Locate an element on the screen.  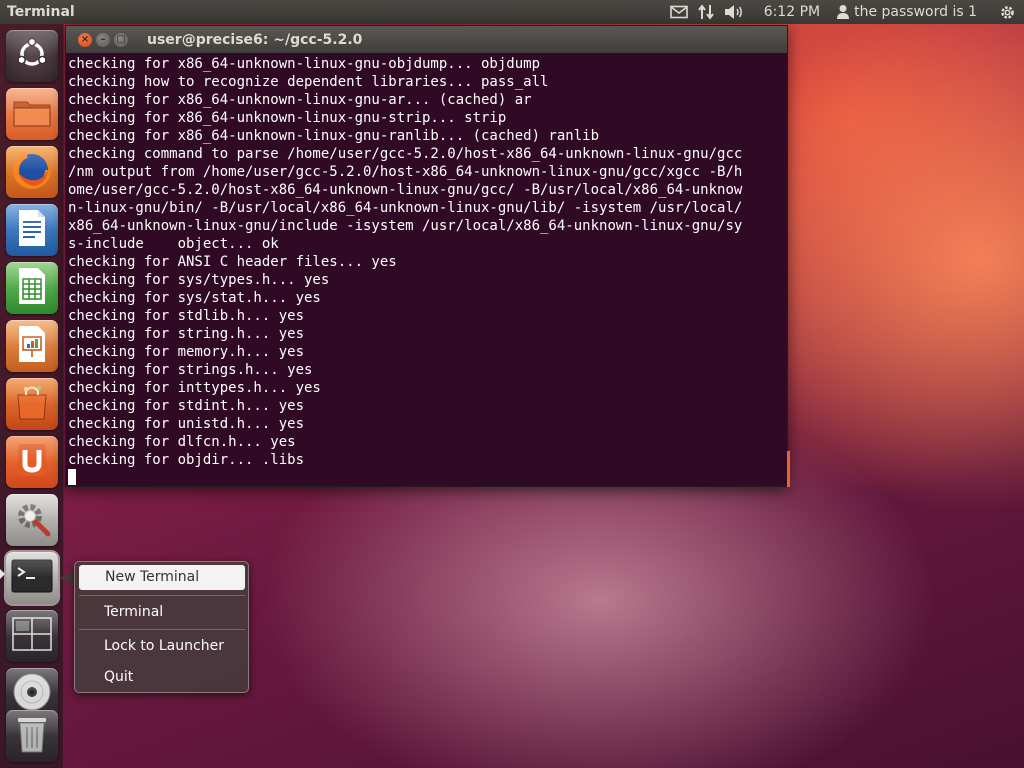
quicklist-pointer is located at coordinates (67, 578).